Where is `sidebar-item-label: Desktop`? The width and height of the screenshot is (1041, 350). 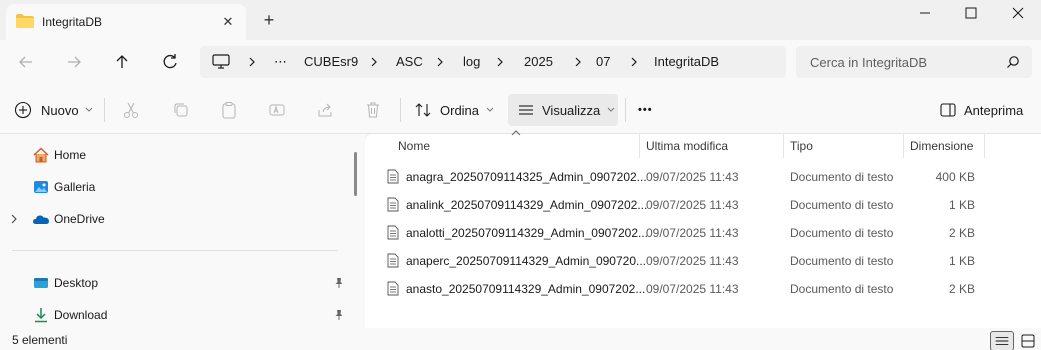
sidebar-item-label: Desktop is located at coordinates (76, 283).